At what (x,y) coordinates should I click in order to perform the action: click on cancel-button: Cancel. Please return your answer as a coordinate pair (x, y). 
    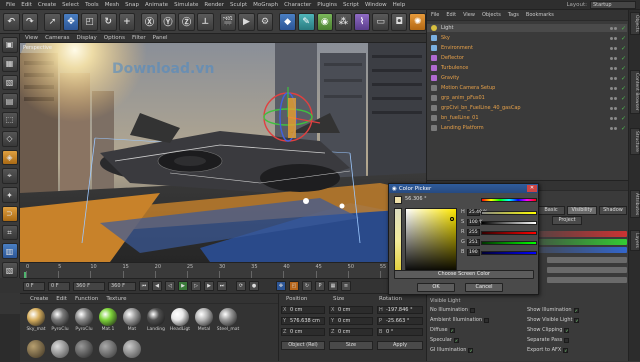
    Looking at the image, I should click on (484, 287).